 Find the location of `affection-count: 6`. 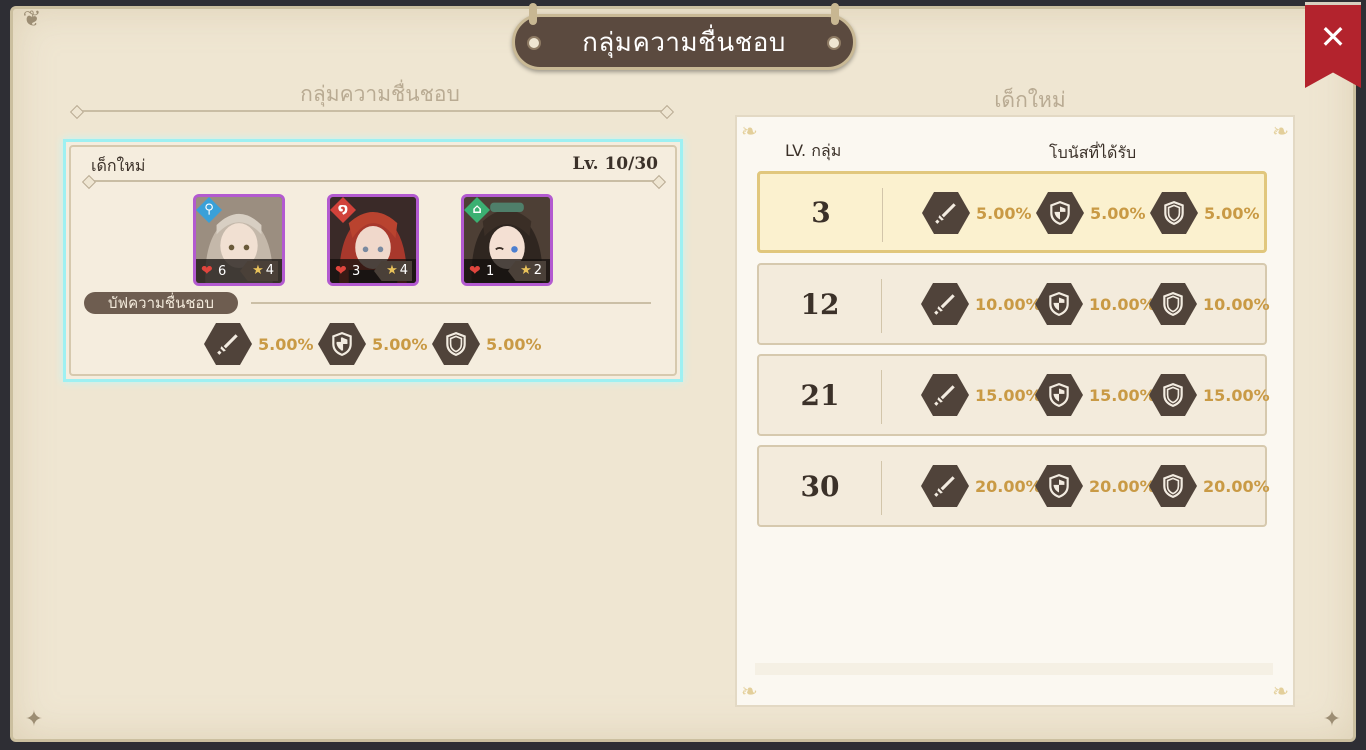

affection-count: 6 is located at coordinates (222, 271).